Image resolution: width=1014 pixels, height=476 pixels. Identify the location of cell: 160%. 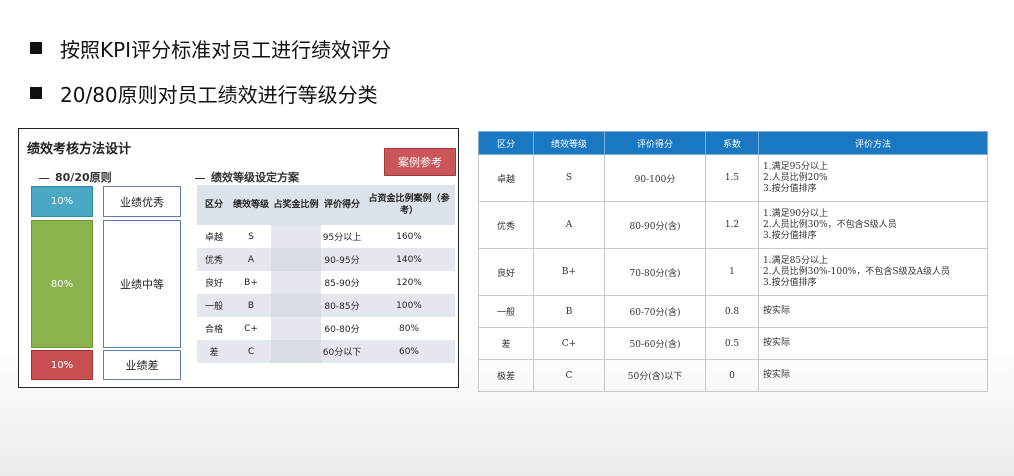
(409, 236).